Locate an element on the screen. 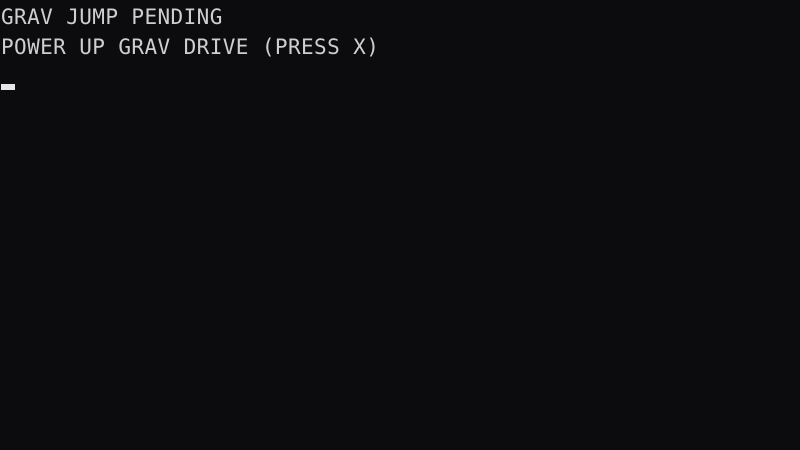 This screenshot has height=450, width=800. text-cursor is located at coordinates (8, 87).